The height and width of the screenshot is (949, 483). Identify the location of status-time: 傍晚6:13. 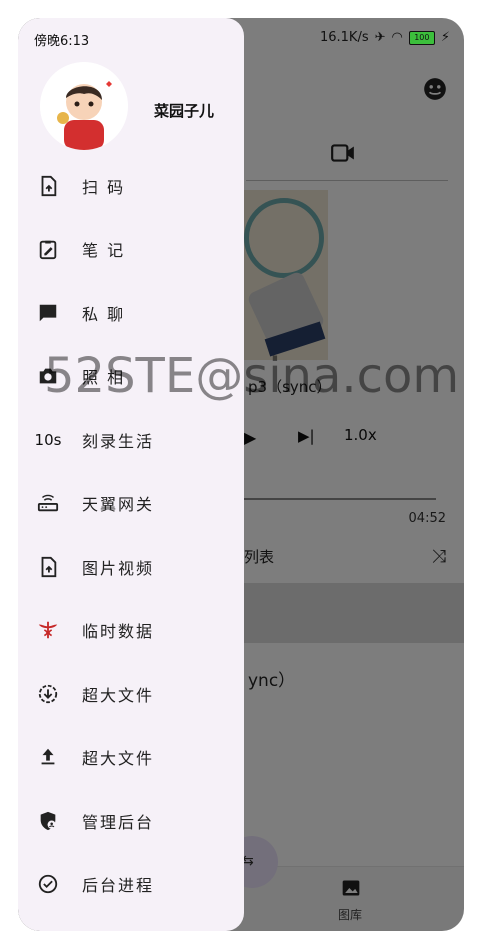
(62, 41).